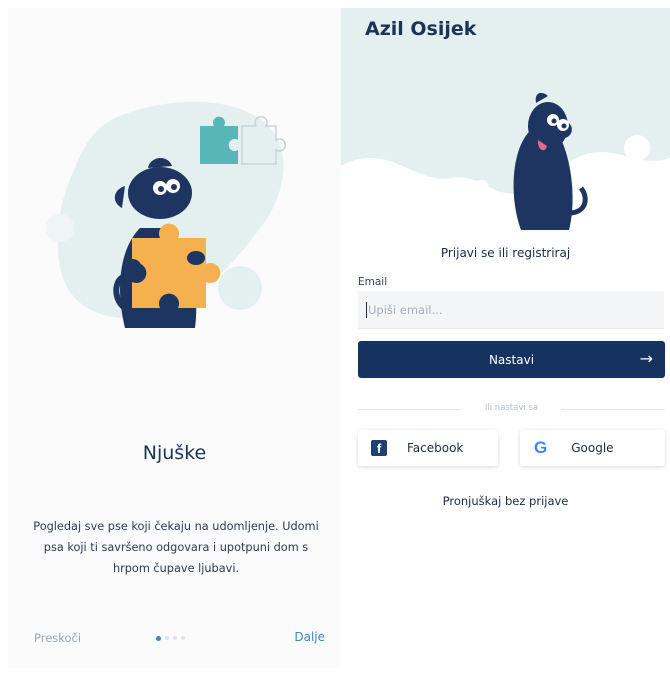 The width and height of the screenshot is (670, 675). What do you see at coordinates (646, 358) in the screenshot?
I see `arrow-right-icon: →` at bounding box center [646, 358].